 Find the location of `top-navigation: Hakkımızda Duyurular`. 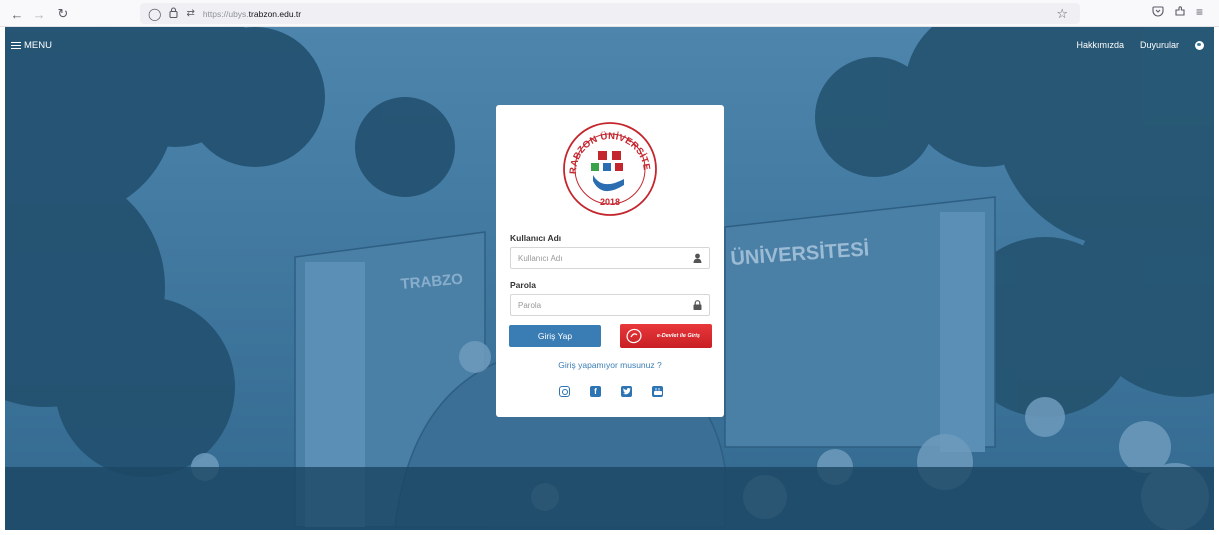

top-navigation: Hakkımızda Duyurular is located at coordinates (1140, 45).